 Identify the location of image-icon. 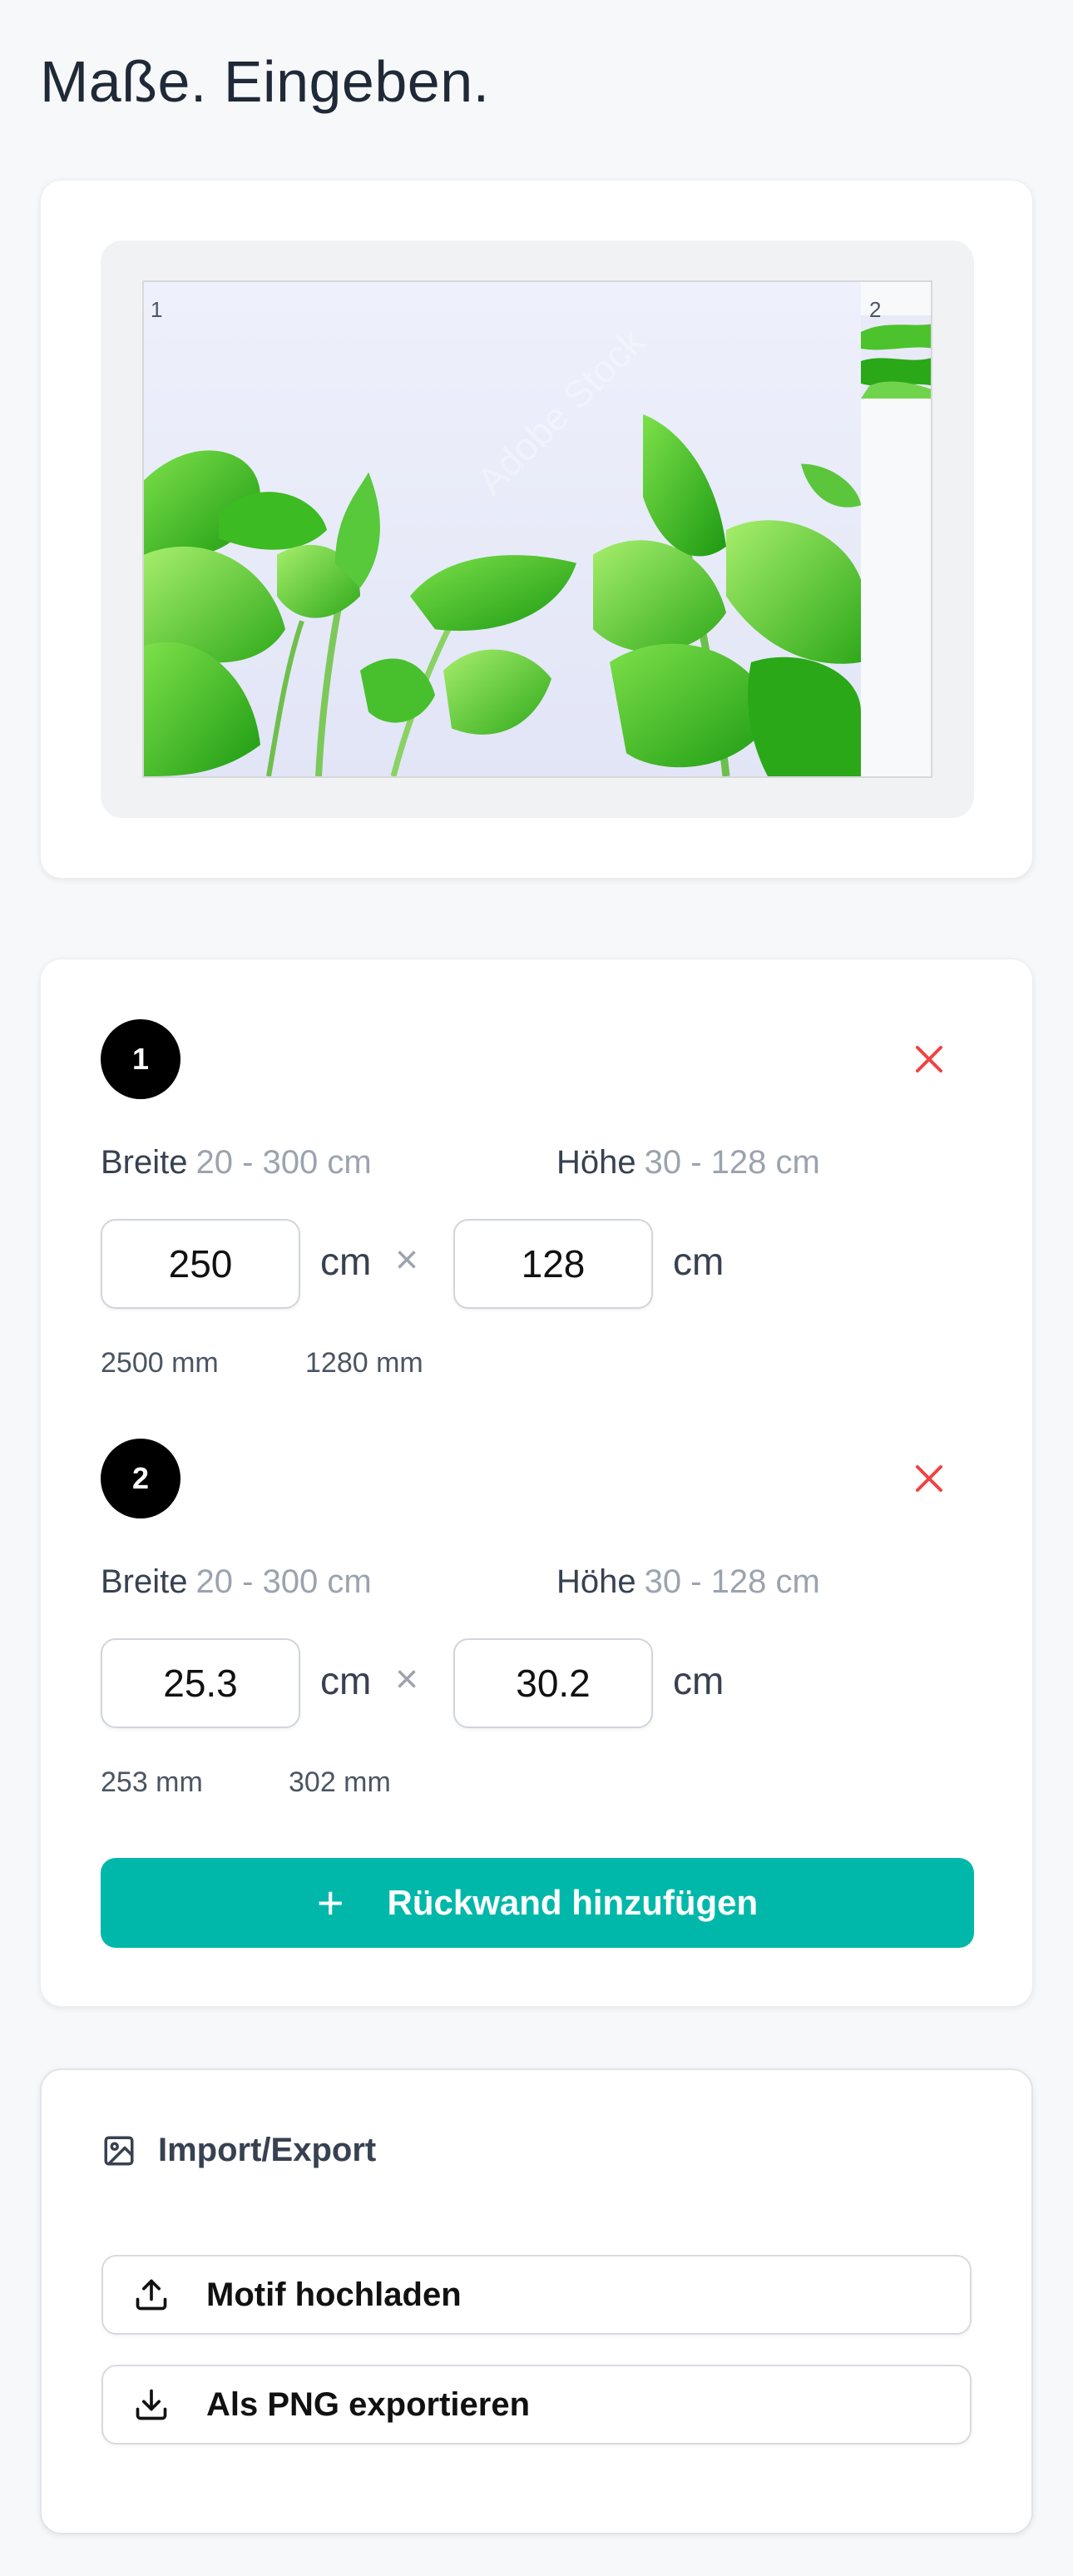
(119, 2150).